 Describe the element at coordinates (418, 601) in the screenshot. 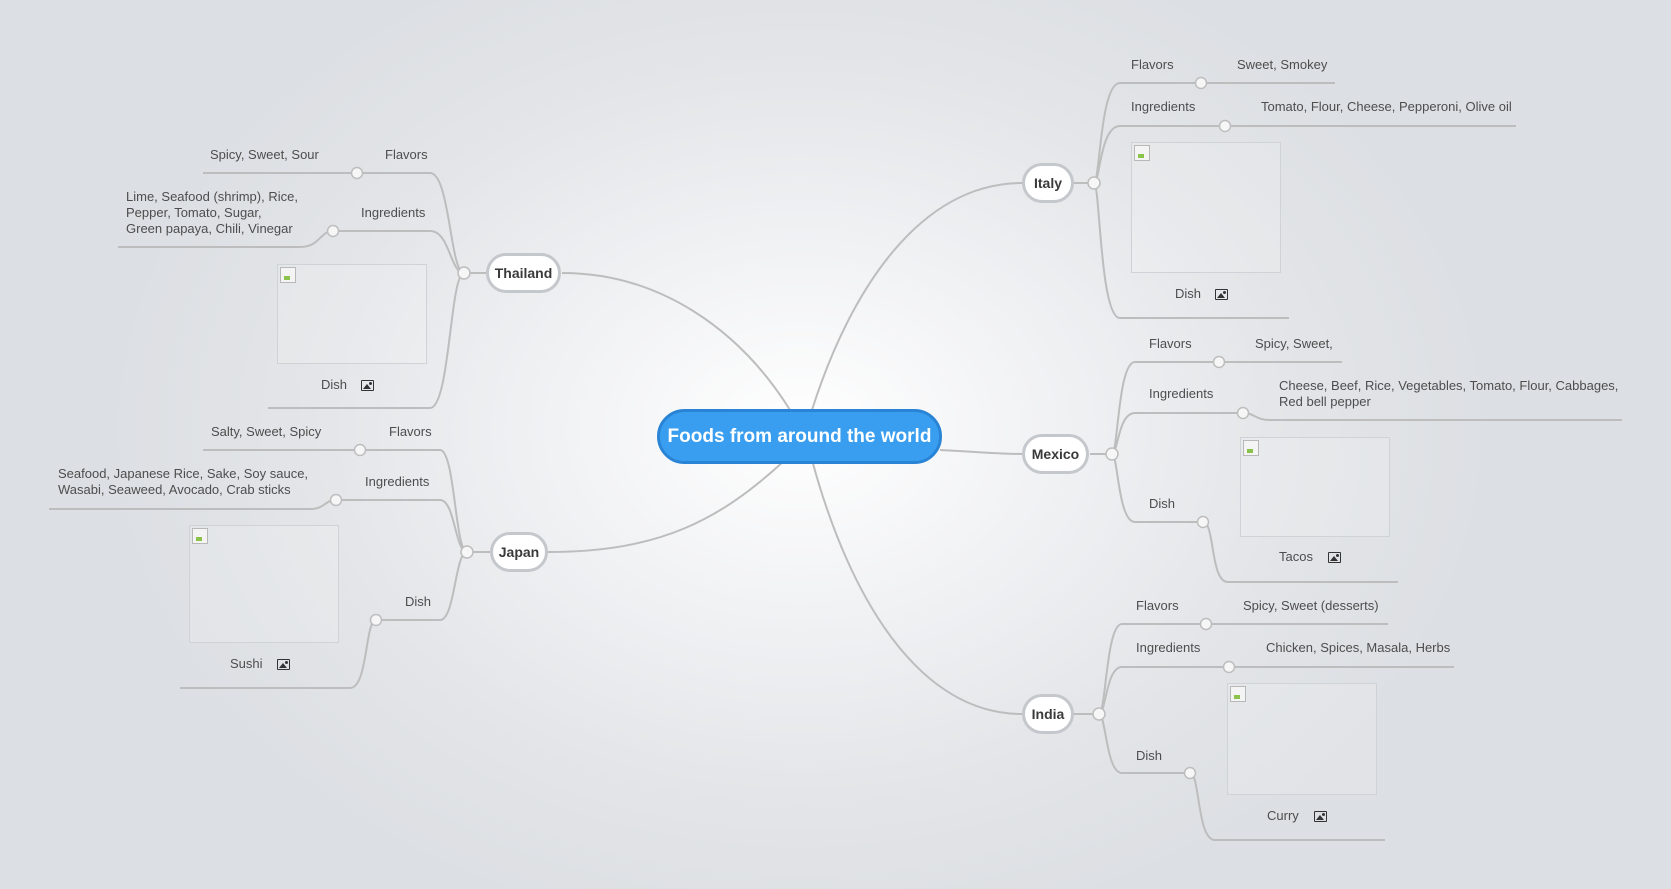

I see `japan-dish-label: Dish` at that location.